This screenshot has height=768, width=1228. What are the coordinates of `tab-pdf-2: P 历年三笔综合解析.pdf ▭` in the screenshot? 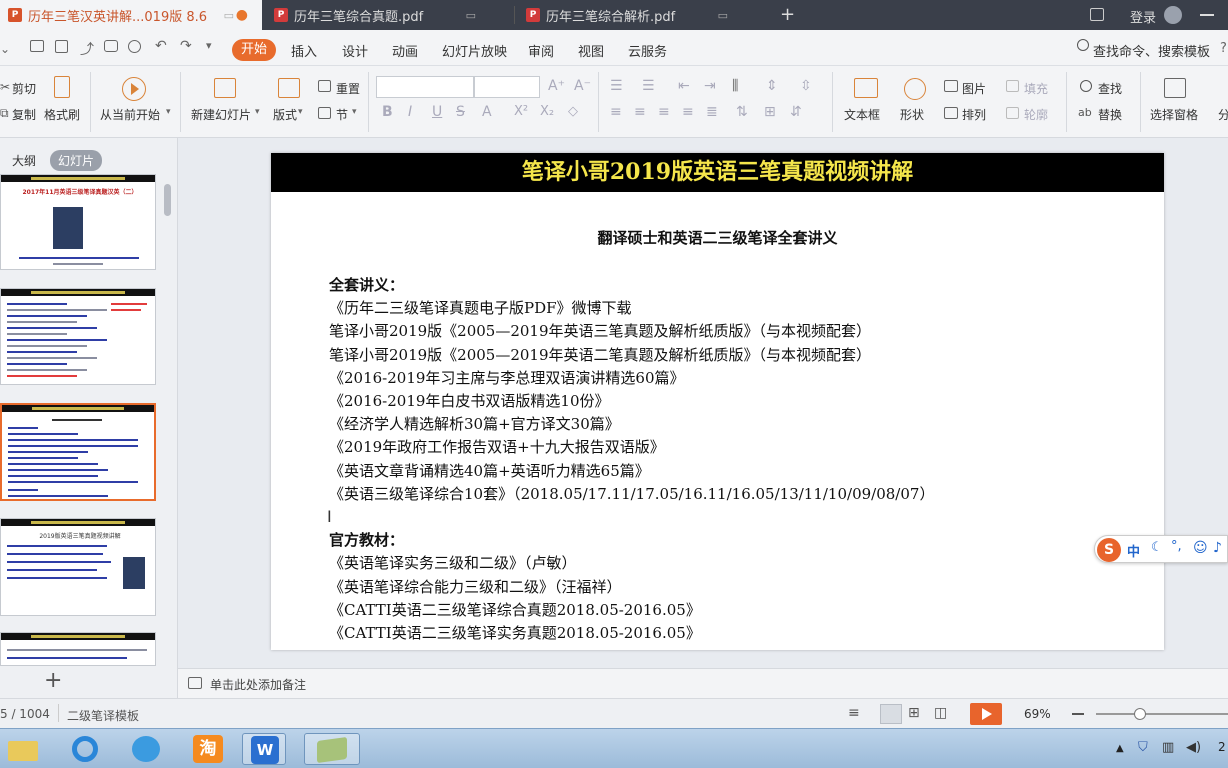 It's located at (641, 15).